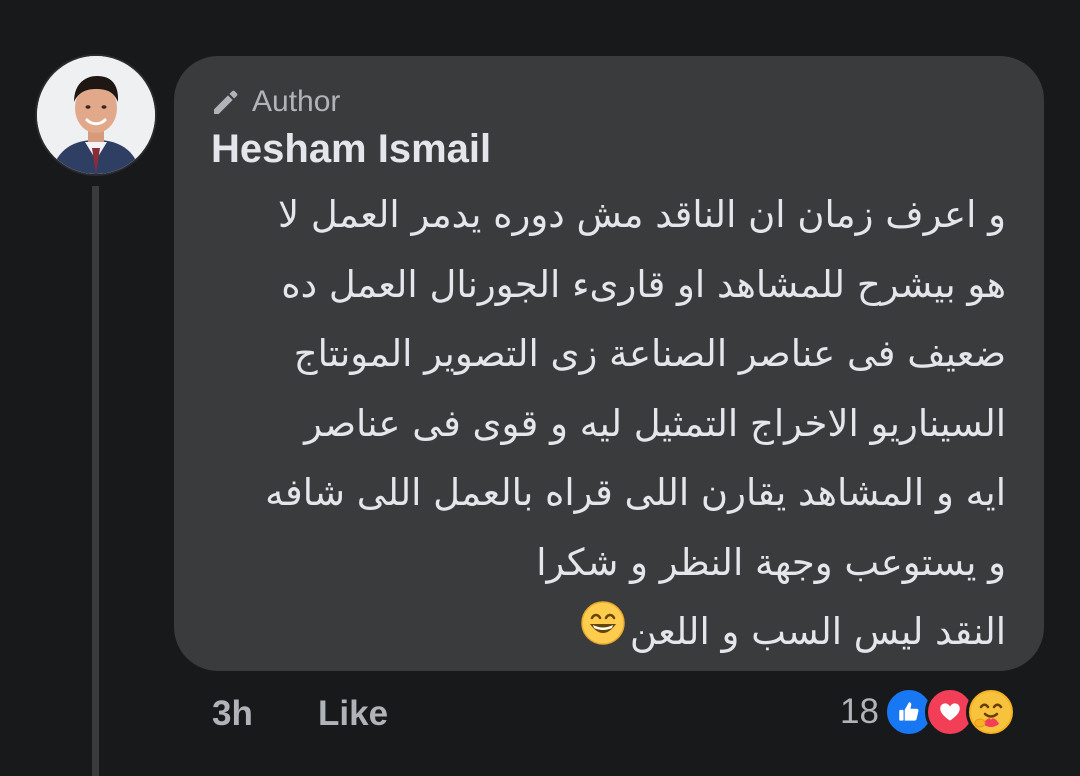 The width and height of the screenshot is (1080, 776). What do you see at coordinates (603, 634) in the screenshot?
I see `grinning-face-icon` at bounding box center [603, 634].